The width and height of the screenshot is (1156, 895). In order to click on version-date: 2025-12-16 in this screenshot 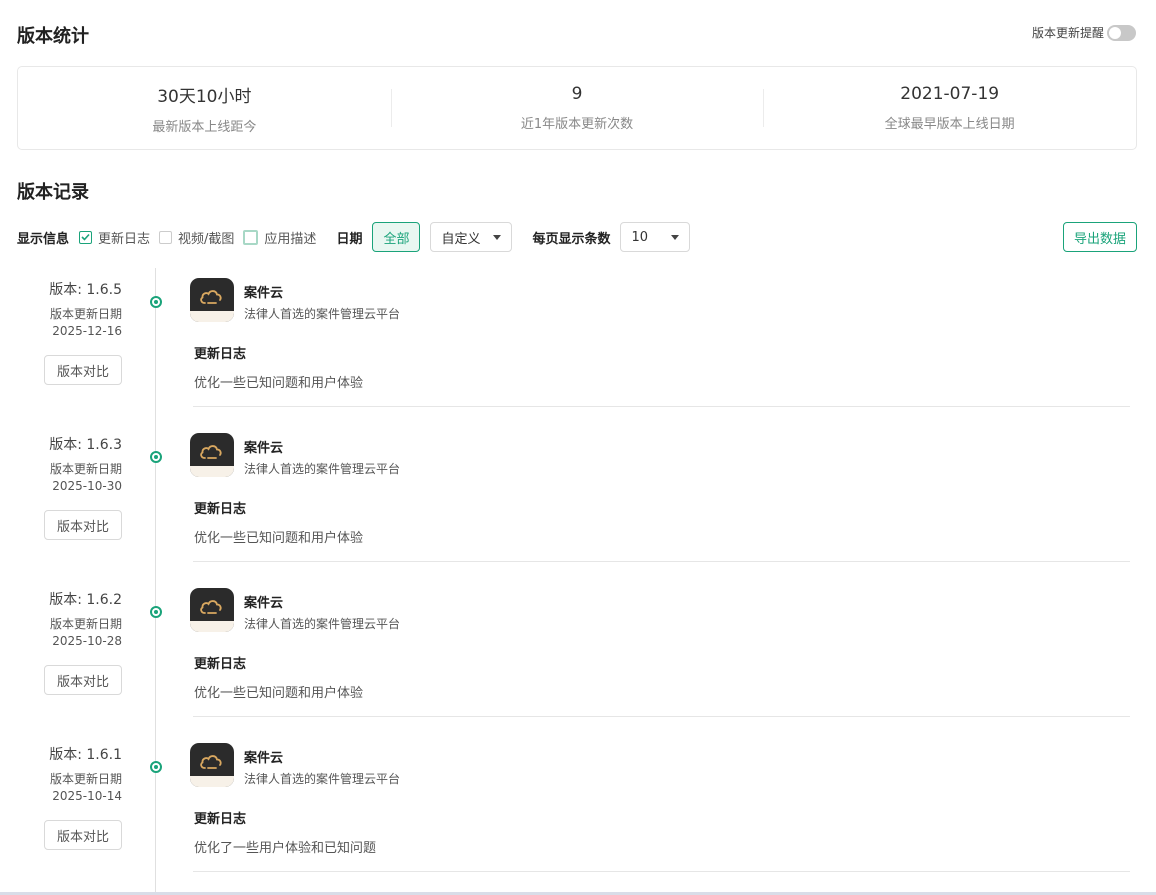, I will do `click(87, 331)`.